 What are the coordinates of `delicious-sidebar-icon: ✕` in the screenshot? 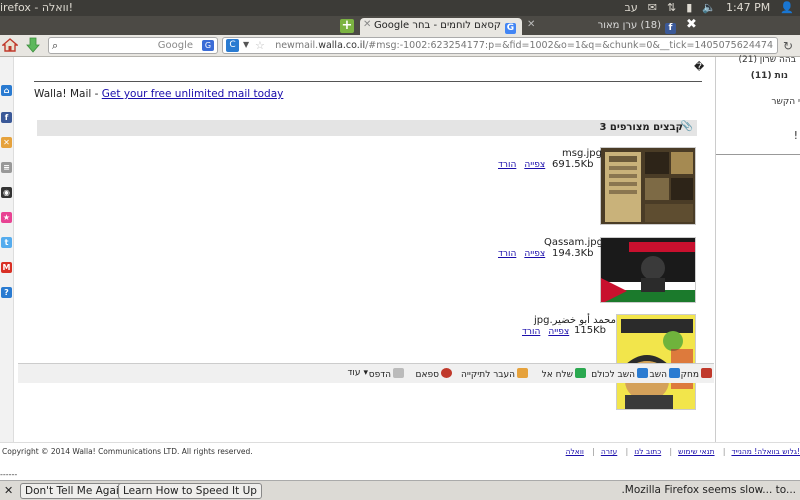 It's located at (6, 142).